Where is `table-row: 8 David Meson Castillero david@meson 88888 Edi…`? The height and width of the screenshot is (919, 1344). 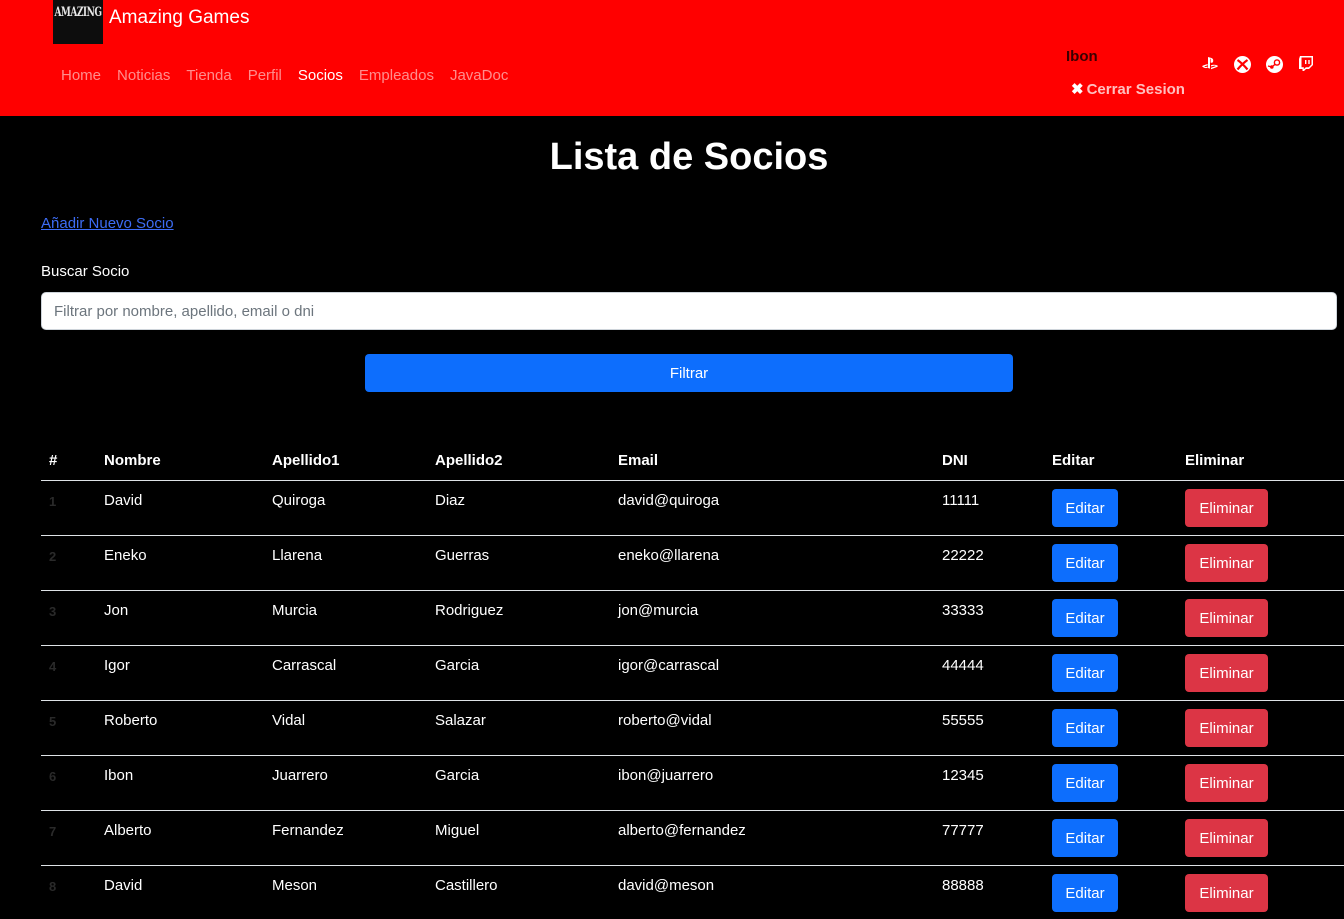
table-row: 8 David Meson Castillero david@meson 88888 Edi… is located at coordinates (692, 892).